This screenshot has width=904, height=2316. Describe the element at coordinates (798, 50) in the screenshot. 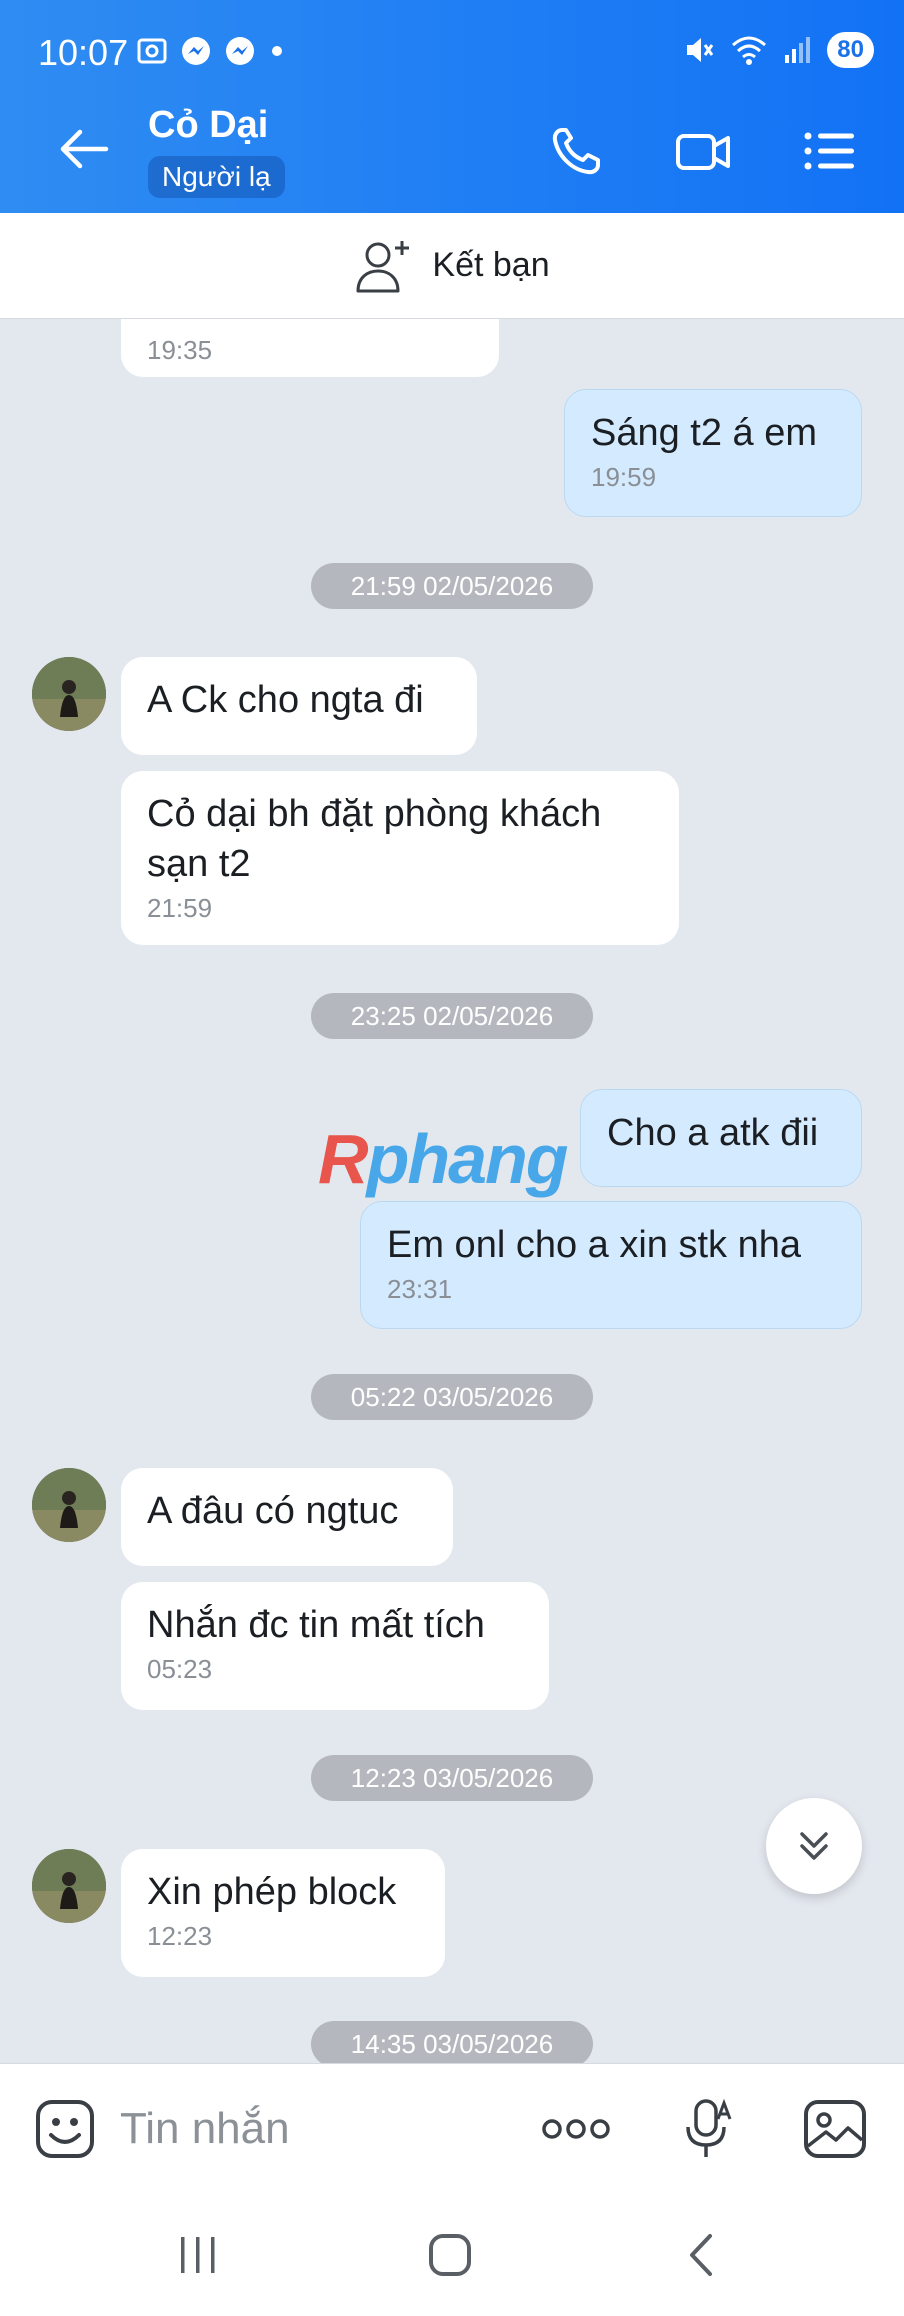

I see `signal-icon` at that location.